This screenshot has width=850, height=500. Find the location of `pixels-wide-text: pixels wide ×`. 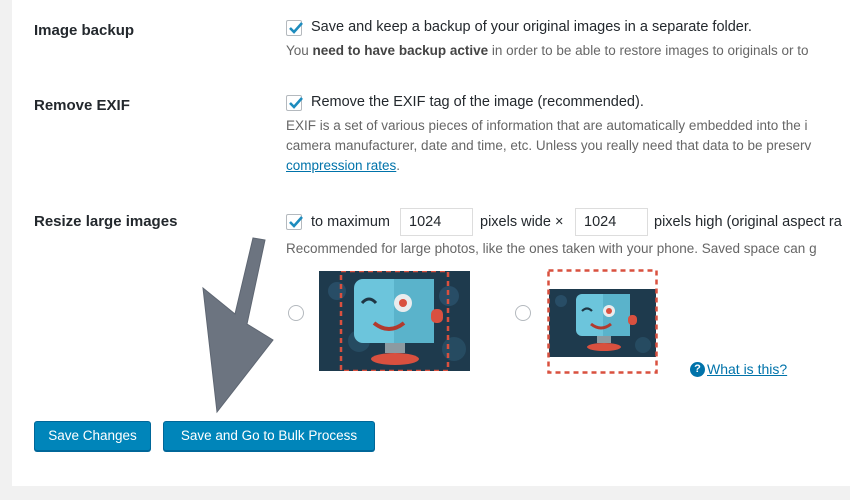

pixels-wide-text: pixels wide × is located at coordinates (522, 222).